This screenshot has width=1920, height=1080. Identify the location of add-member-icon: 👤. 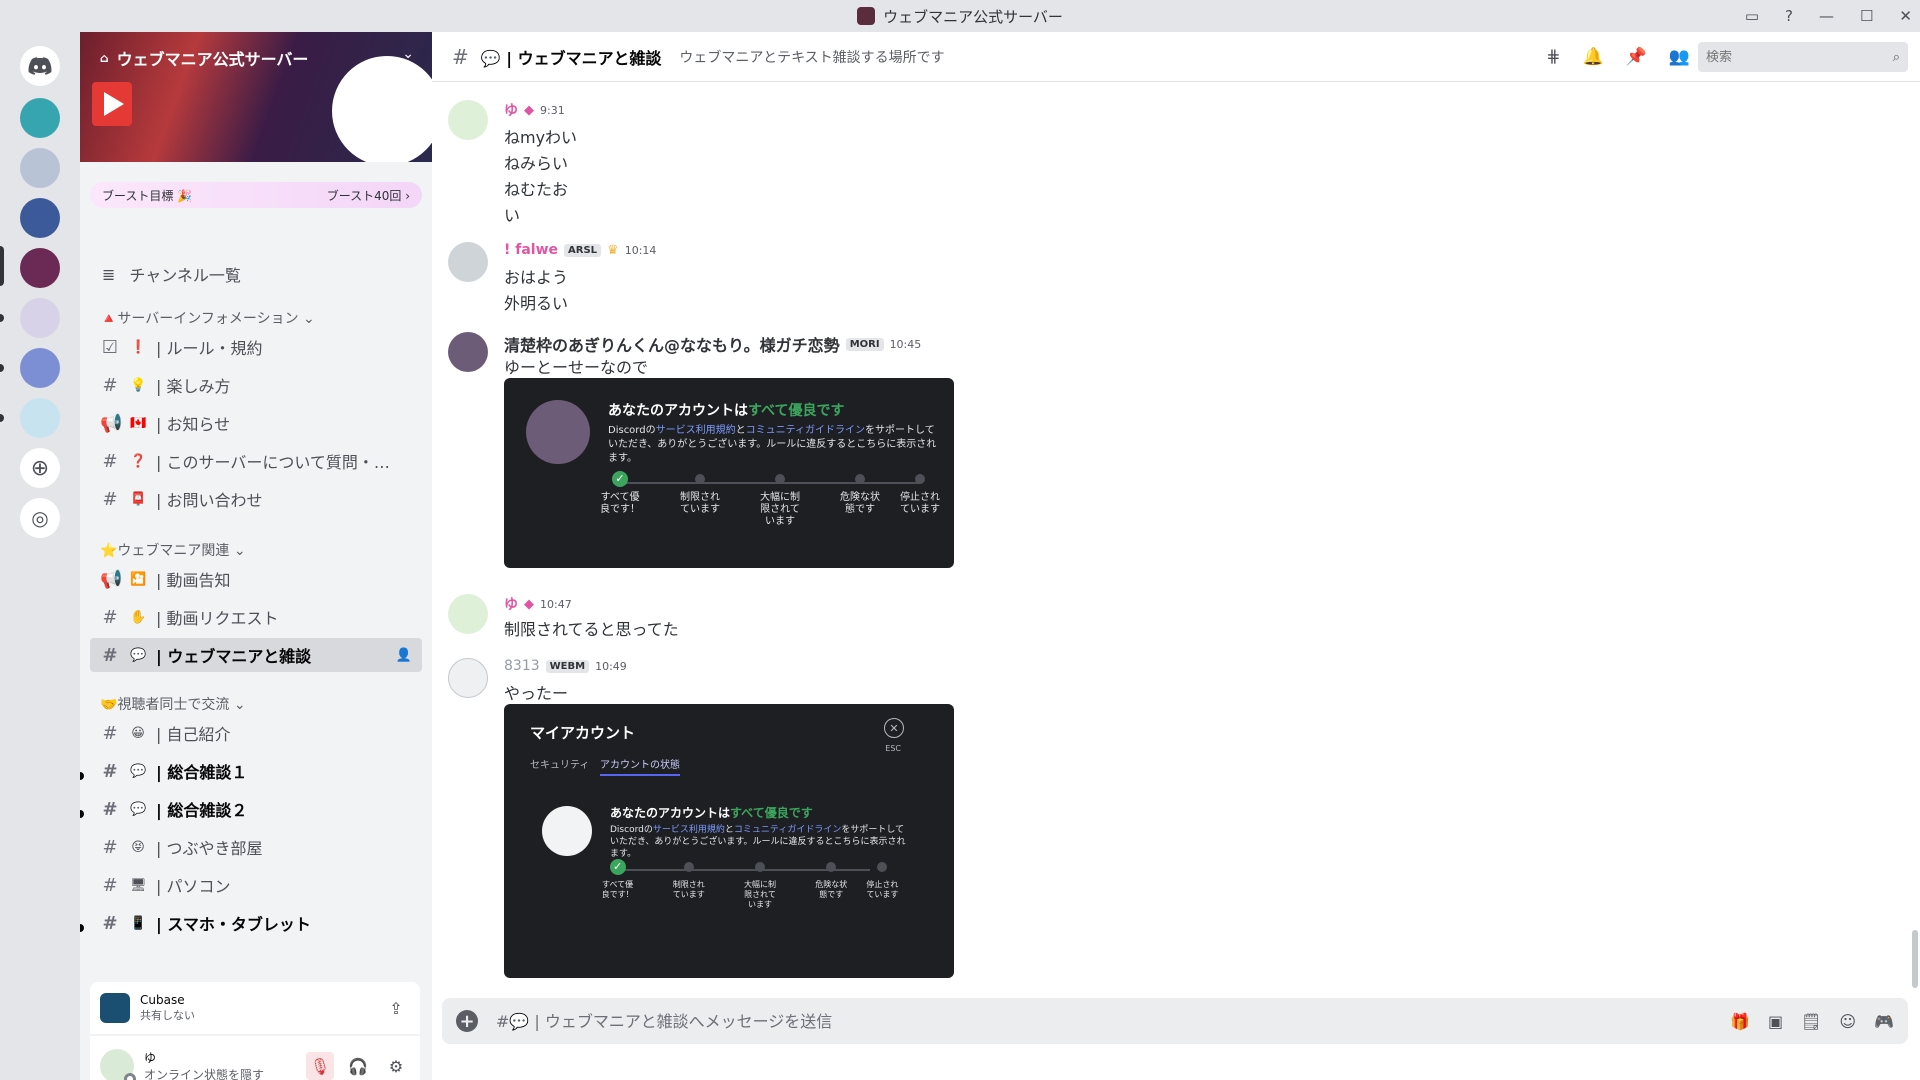
(404, 655).